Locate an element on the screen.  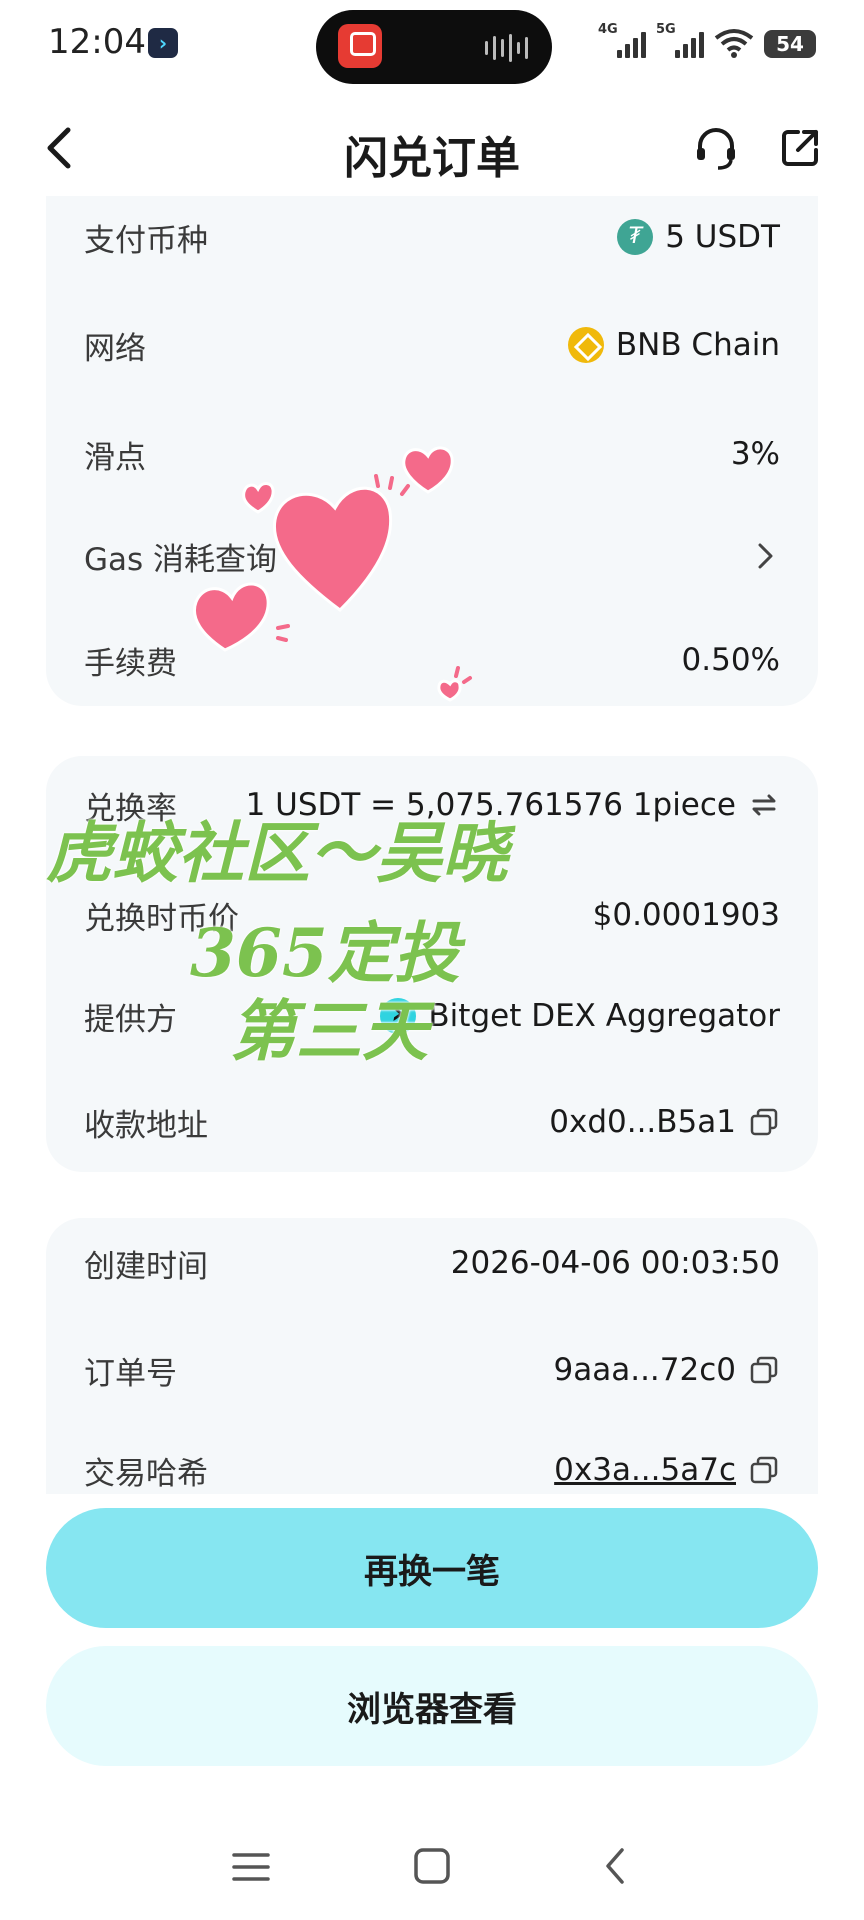
network-name: BNB Chain is located at coordinates (697, 345).